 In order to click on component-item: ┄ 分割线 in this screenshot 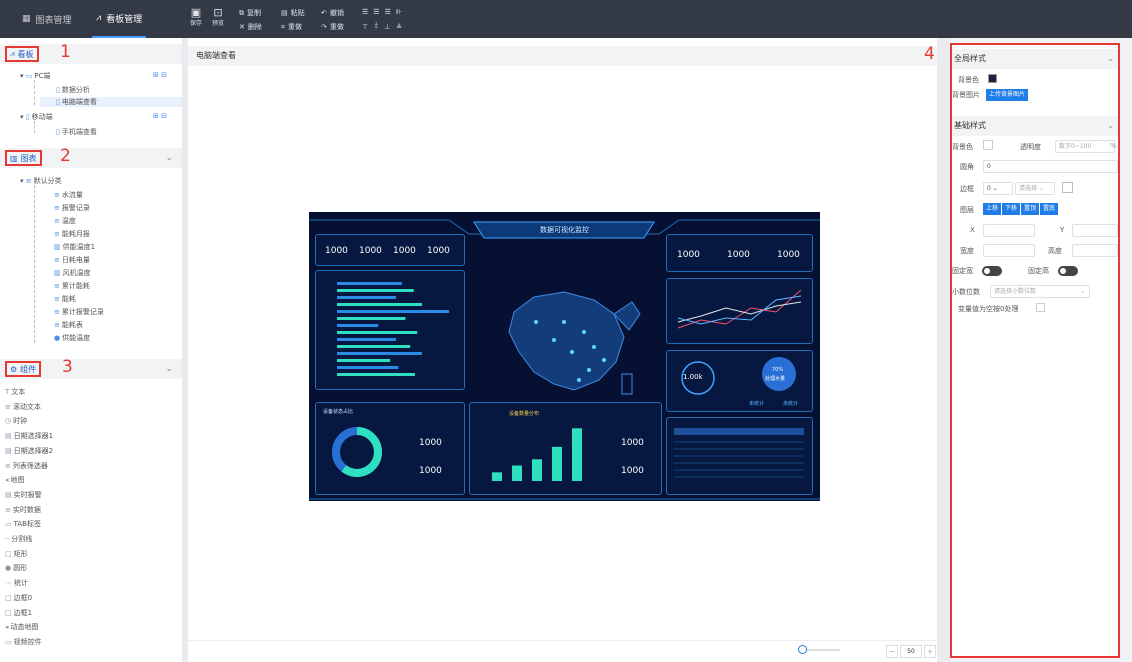, I will do `click(18, 539)`.